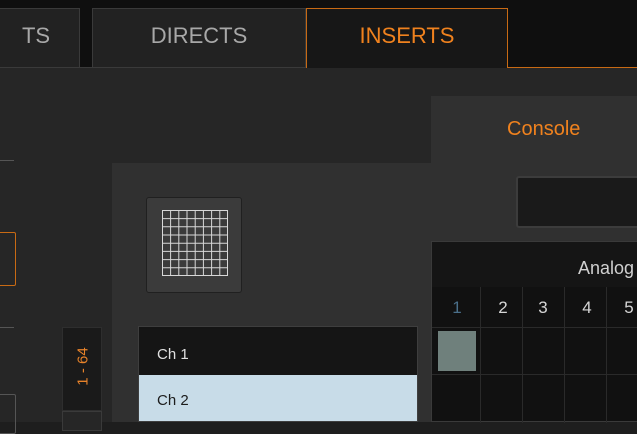 The width and height of the screenshot is (637, 434). I want to click on tab-directs: DIRECTS, so click(199, 38).